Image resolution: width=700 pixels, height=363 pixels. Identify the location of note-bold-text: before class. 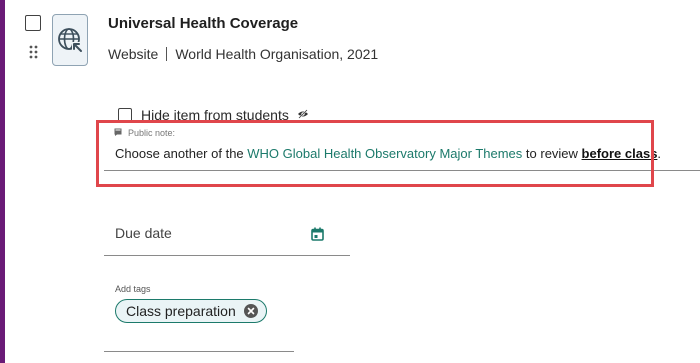
(619, 153).